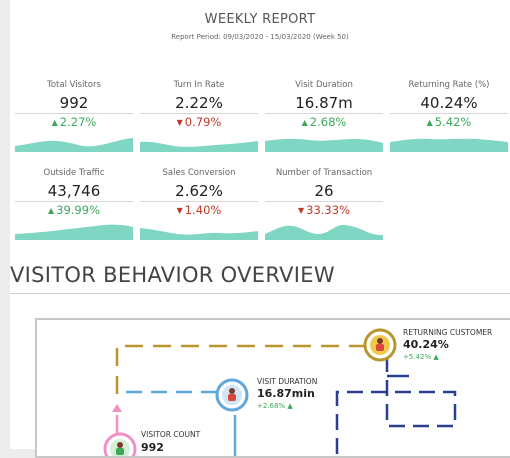 This screenshot has width=510, height=458. What do you see at coordinates (199, 191) in the screenshot?
I see `metric-value: 2.62%` at bounding box center [199, 191].